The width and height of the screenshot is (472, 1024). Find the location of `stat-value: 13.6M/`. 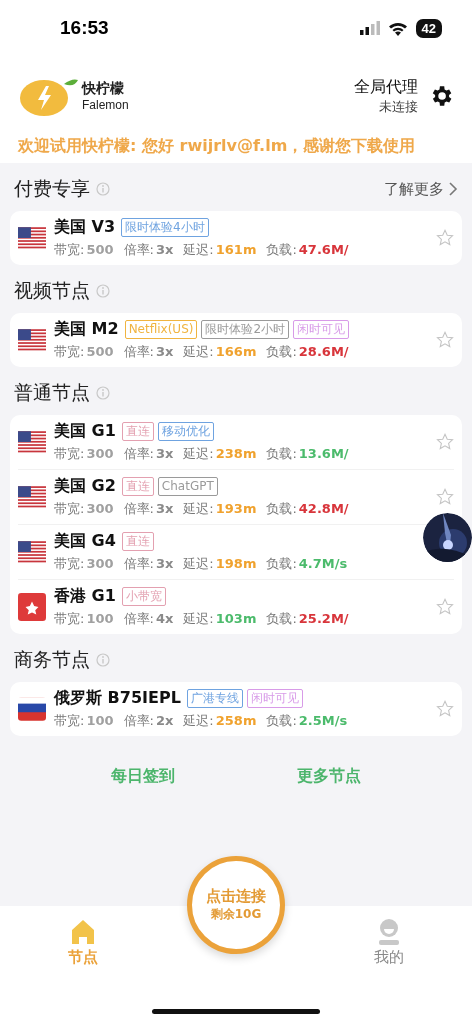

stat-value: 13.6M/ is located at coordinates (323, 453).